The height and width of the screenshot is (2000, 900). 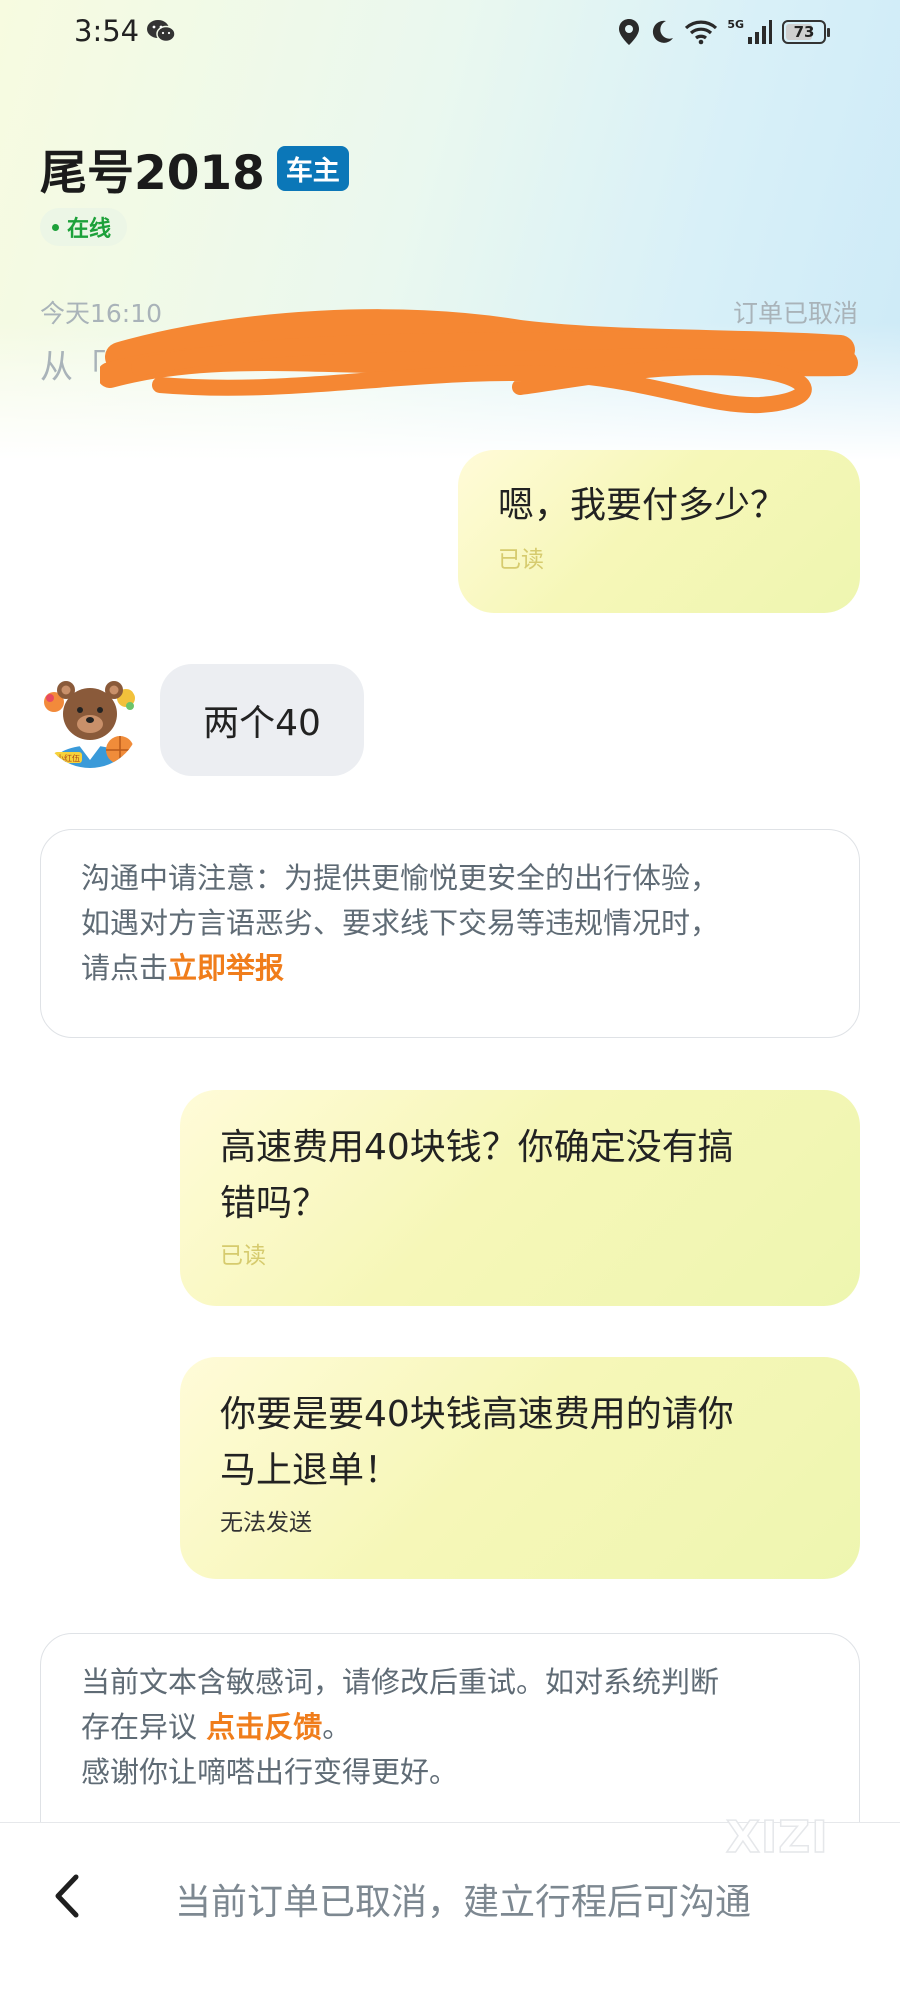 I want to click on message-text: 两个40, so click(x=262, y=723).